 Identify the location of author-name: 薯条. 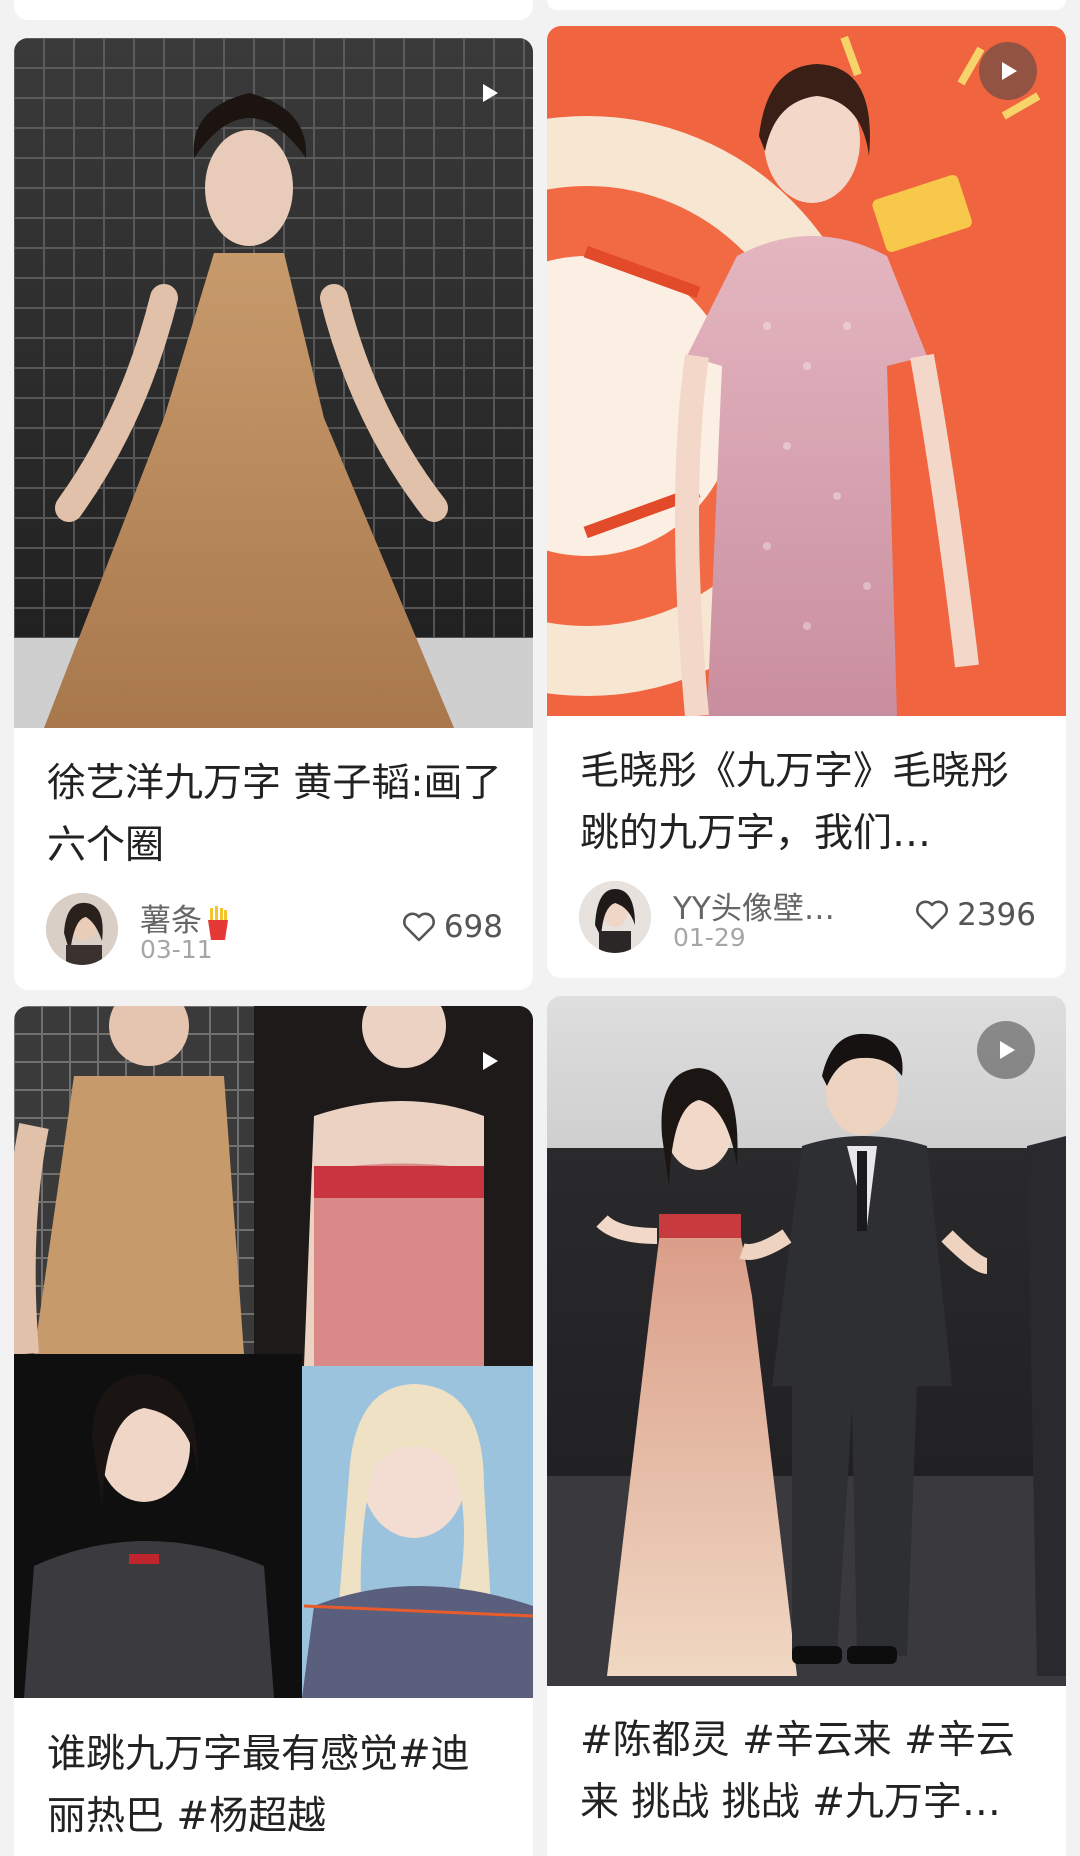
(185, 917).